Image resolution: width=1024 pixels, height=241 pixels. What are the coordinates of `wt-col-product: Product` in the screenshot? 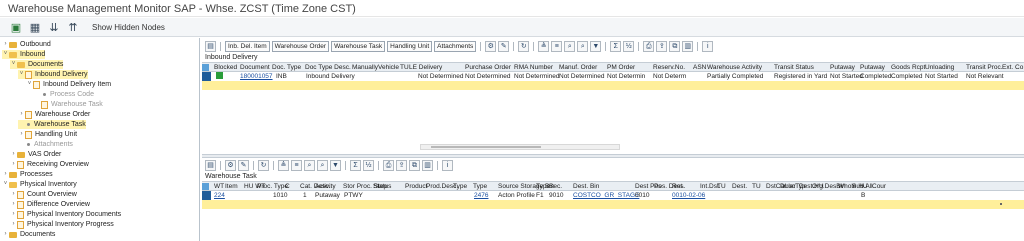 It's located at (416, 186).